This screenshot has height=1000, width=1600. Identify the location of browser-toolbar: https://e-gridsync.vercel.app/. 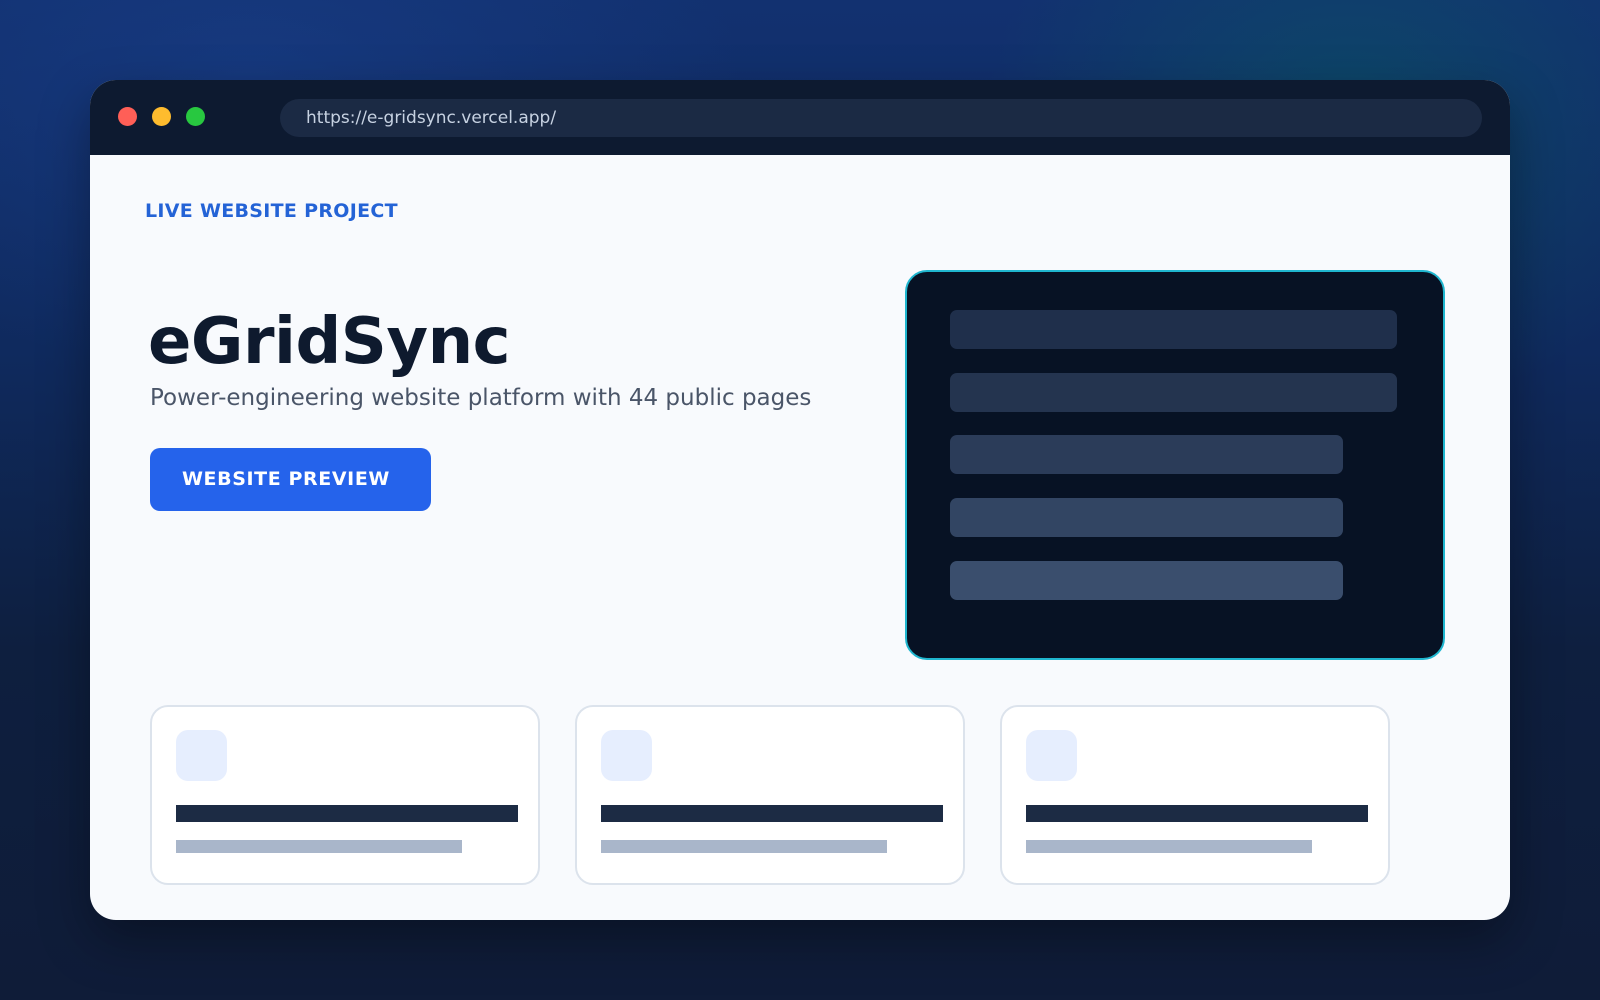
(800, 117).